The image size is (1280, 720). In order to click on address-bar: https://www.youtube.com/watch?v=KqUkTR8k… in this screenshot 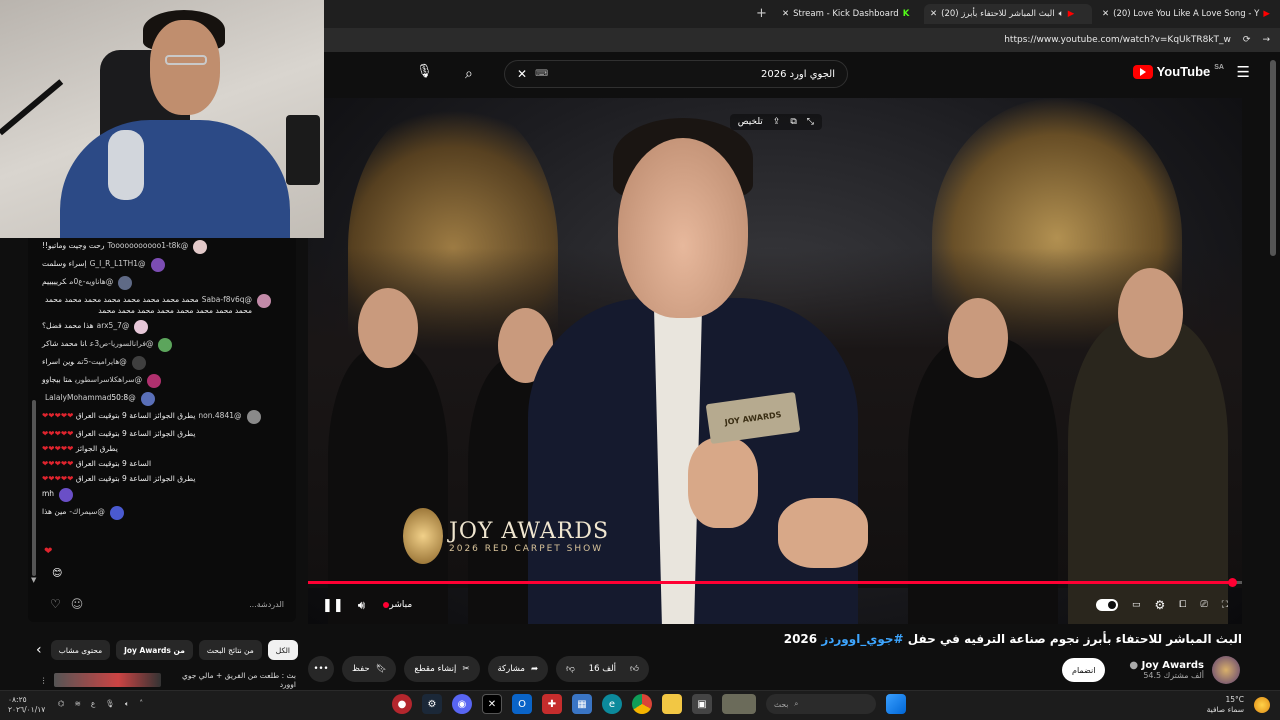, I will do `click(802, 40)`.